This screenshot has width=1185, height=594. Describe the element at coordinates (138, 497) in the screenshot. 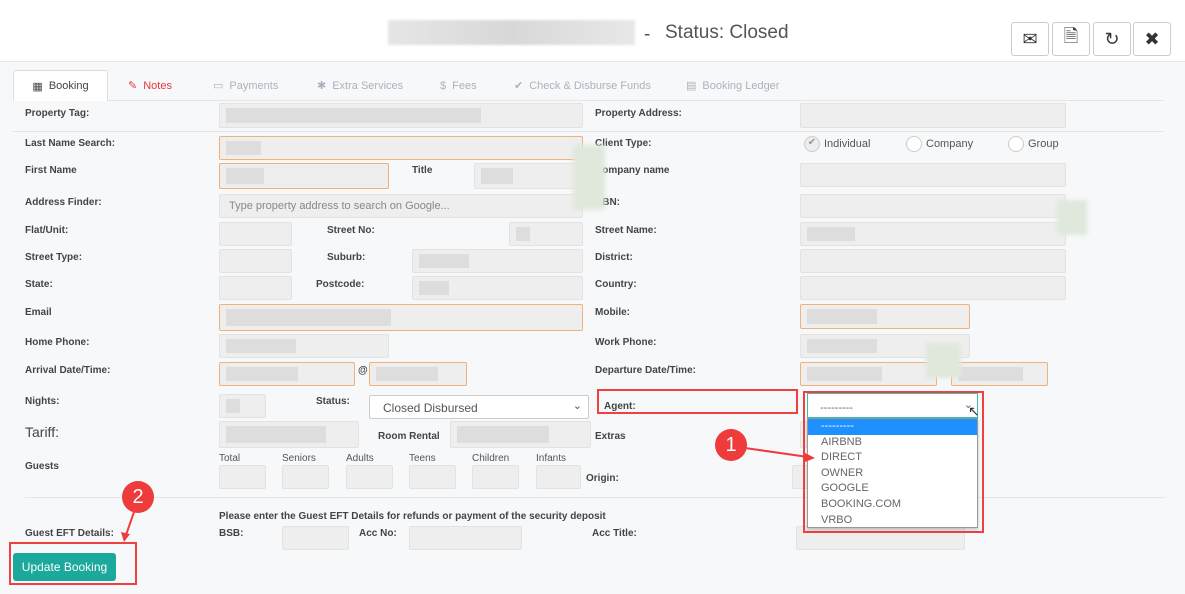

I see `annotation-badge-2: 2` at that location.